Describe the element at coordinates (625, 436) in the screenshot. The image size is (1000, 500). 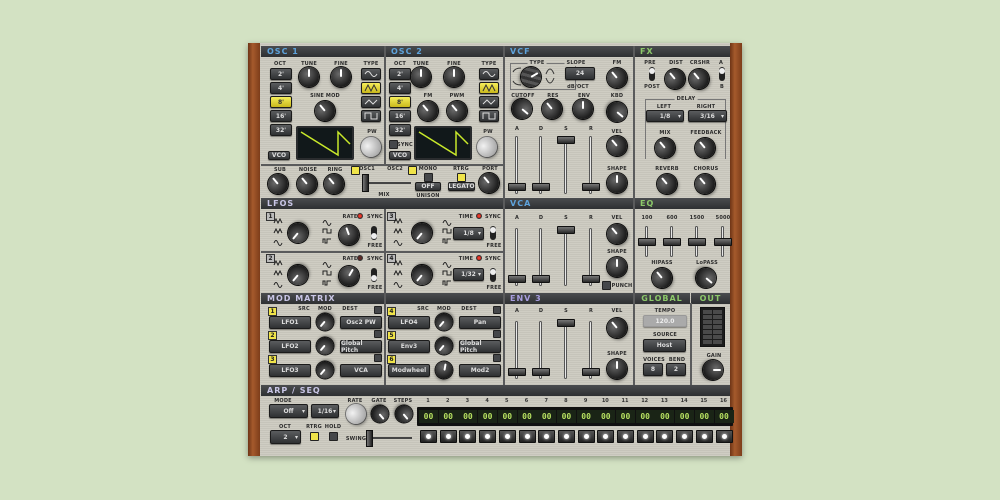
I see `step-11-button` at that location.